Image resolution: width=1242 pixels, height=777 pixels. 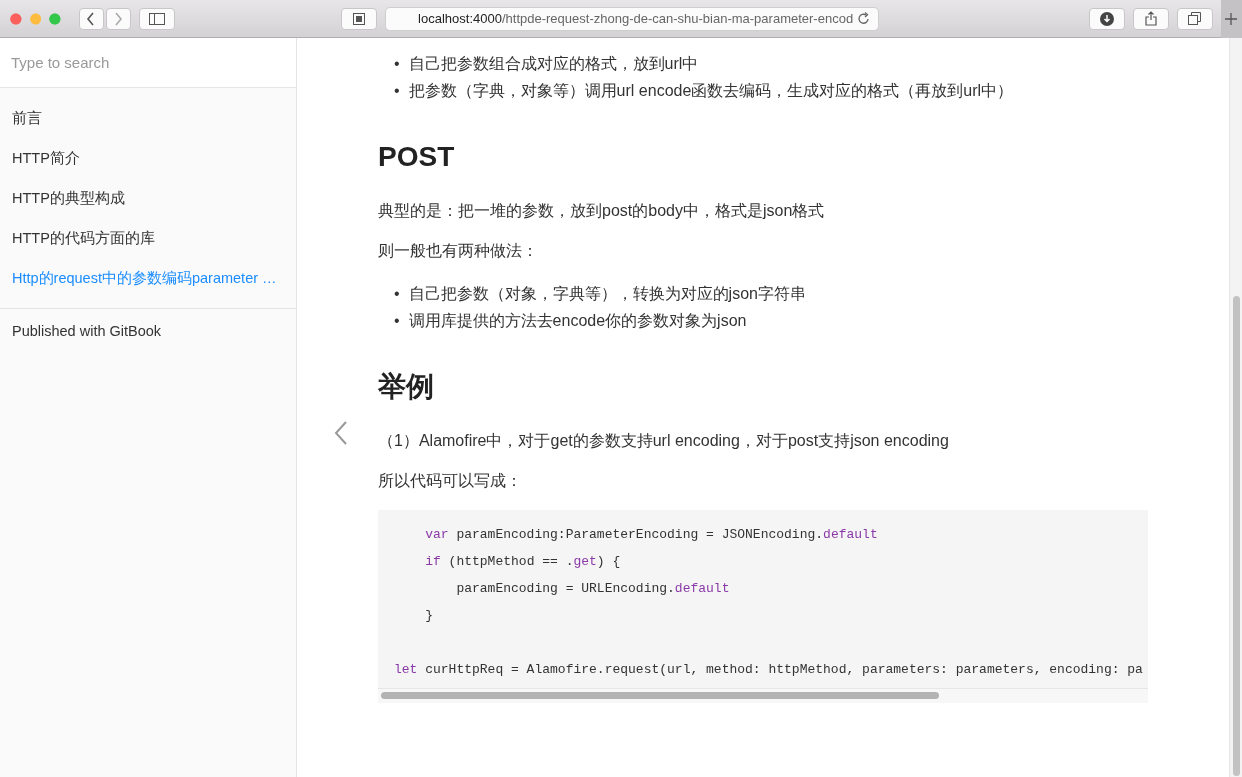 I want to click on address-bar: localhost:4000/httpde-request-zhong-de-can-shu-bian-ma-parameter-encod, so click(x=632, y=18).